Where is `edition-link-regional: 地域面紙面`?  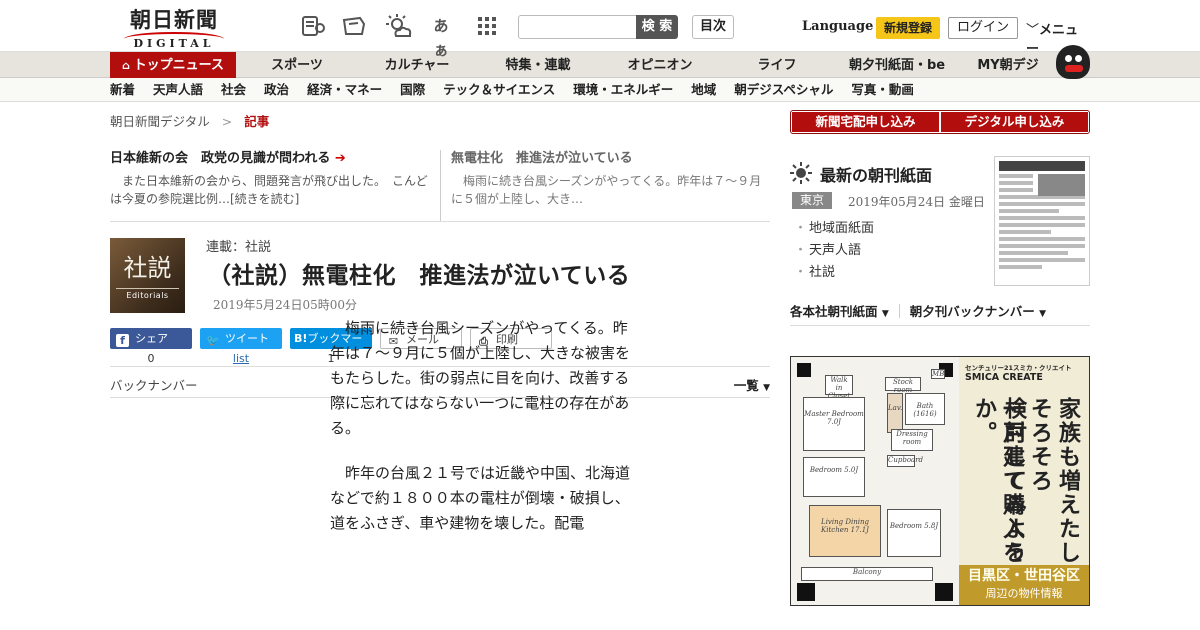
edition-link-regional: 地域面紙面 is located at coordinates (834, 229).